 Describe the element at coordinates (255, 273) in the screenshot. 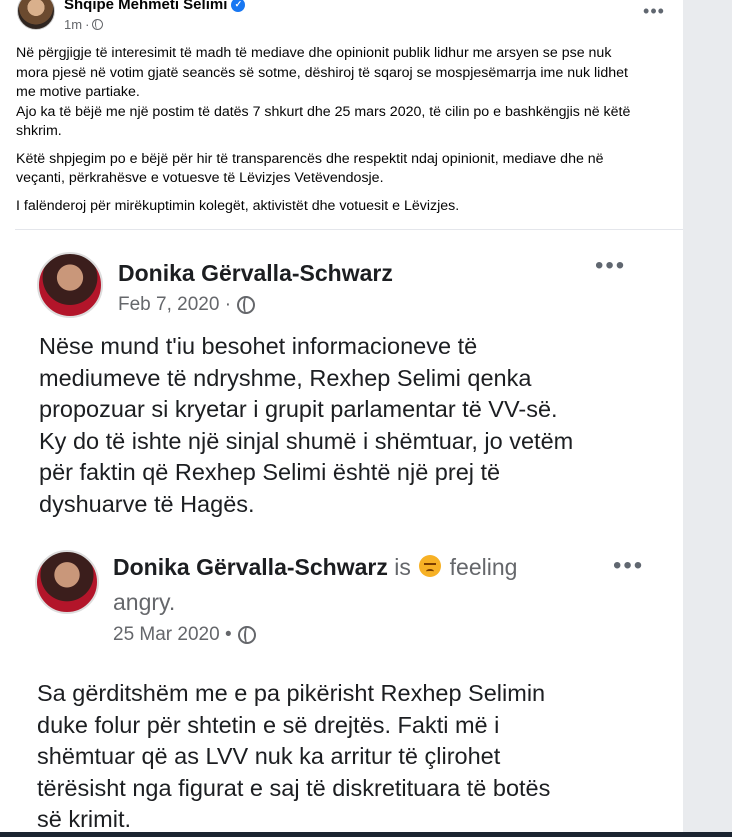

I see `embedded-author-name: Donika Gërvalla-Schwarz` at that location.